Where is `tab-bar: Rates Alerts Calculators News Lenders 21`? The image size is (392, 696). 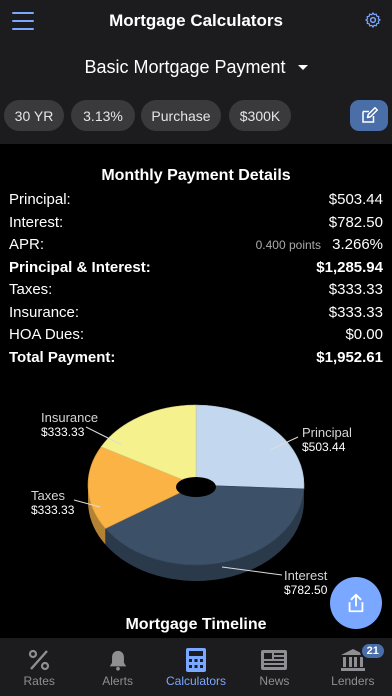
tab-bar: Rates Alerts Calculators News Lenders 21 is located at coordinates (196, 667).